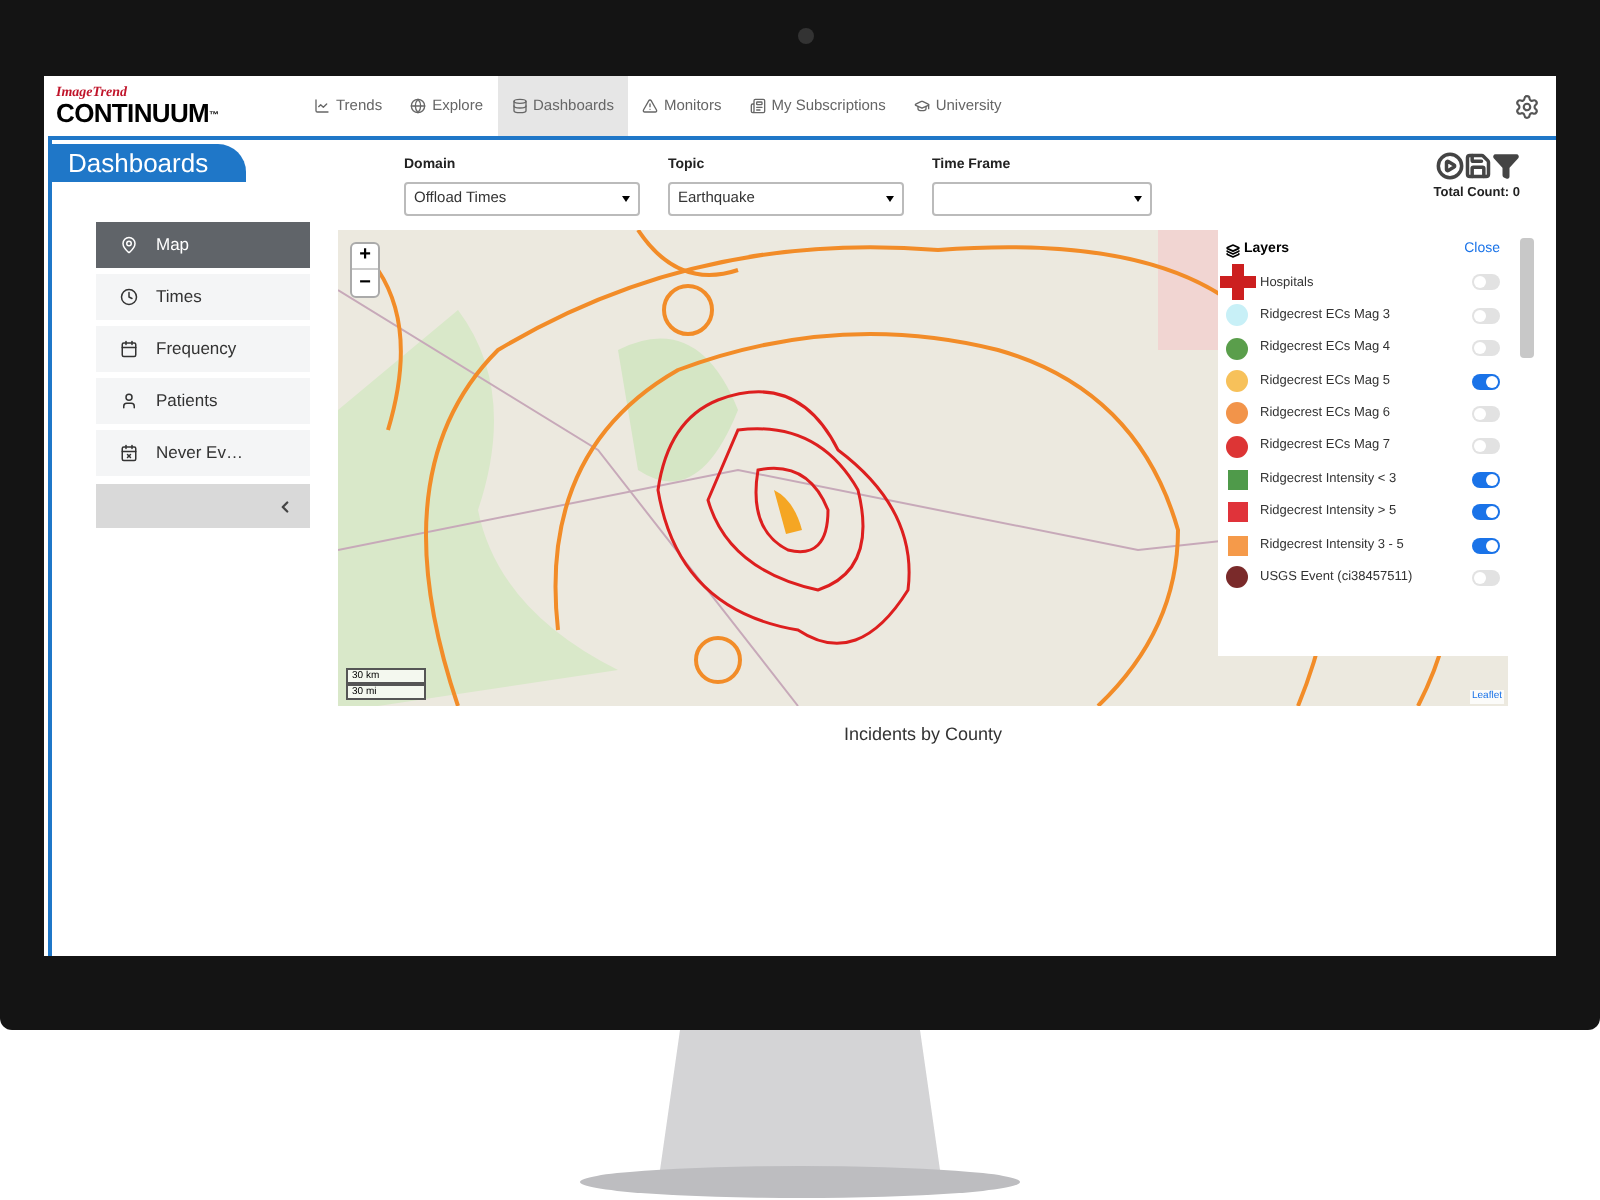 The image size is (1600, 1200). Describe the element at coordinates (649, 106) in the screenshot. I see `warning-icon` at that location.